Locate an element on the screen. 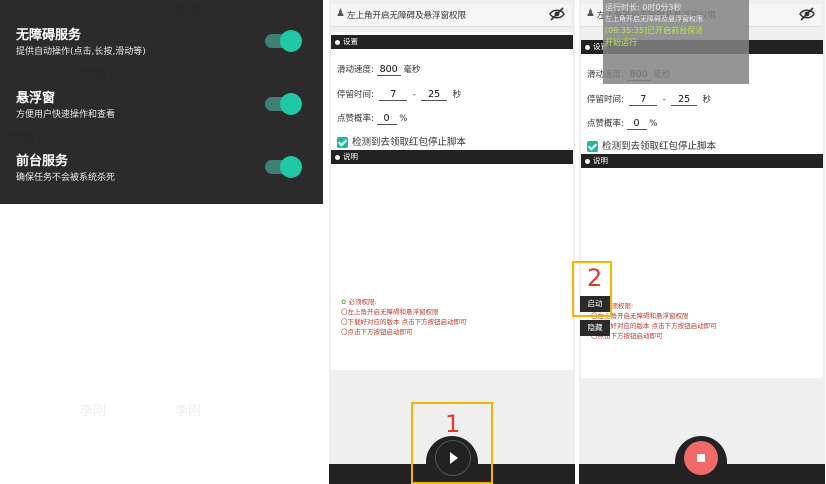 The width and height of the screenshot is (826, 484). service-desc-overlay: 方便用户快速操作和查看 is located at coordinates (66, 115).